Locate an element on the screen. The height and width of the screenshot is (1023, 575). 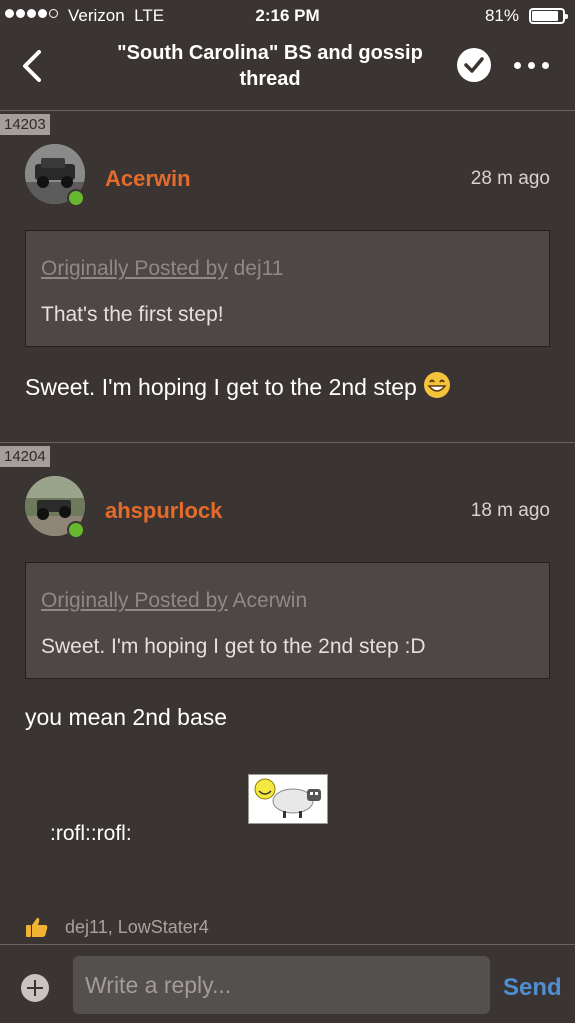
status-bar: Verizon LTE 2:16 PM 81% is located at coordinates (287, 16).